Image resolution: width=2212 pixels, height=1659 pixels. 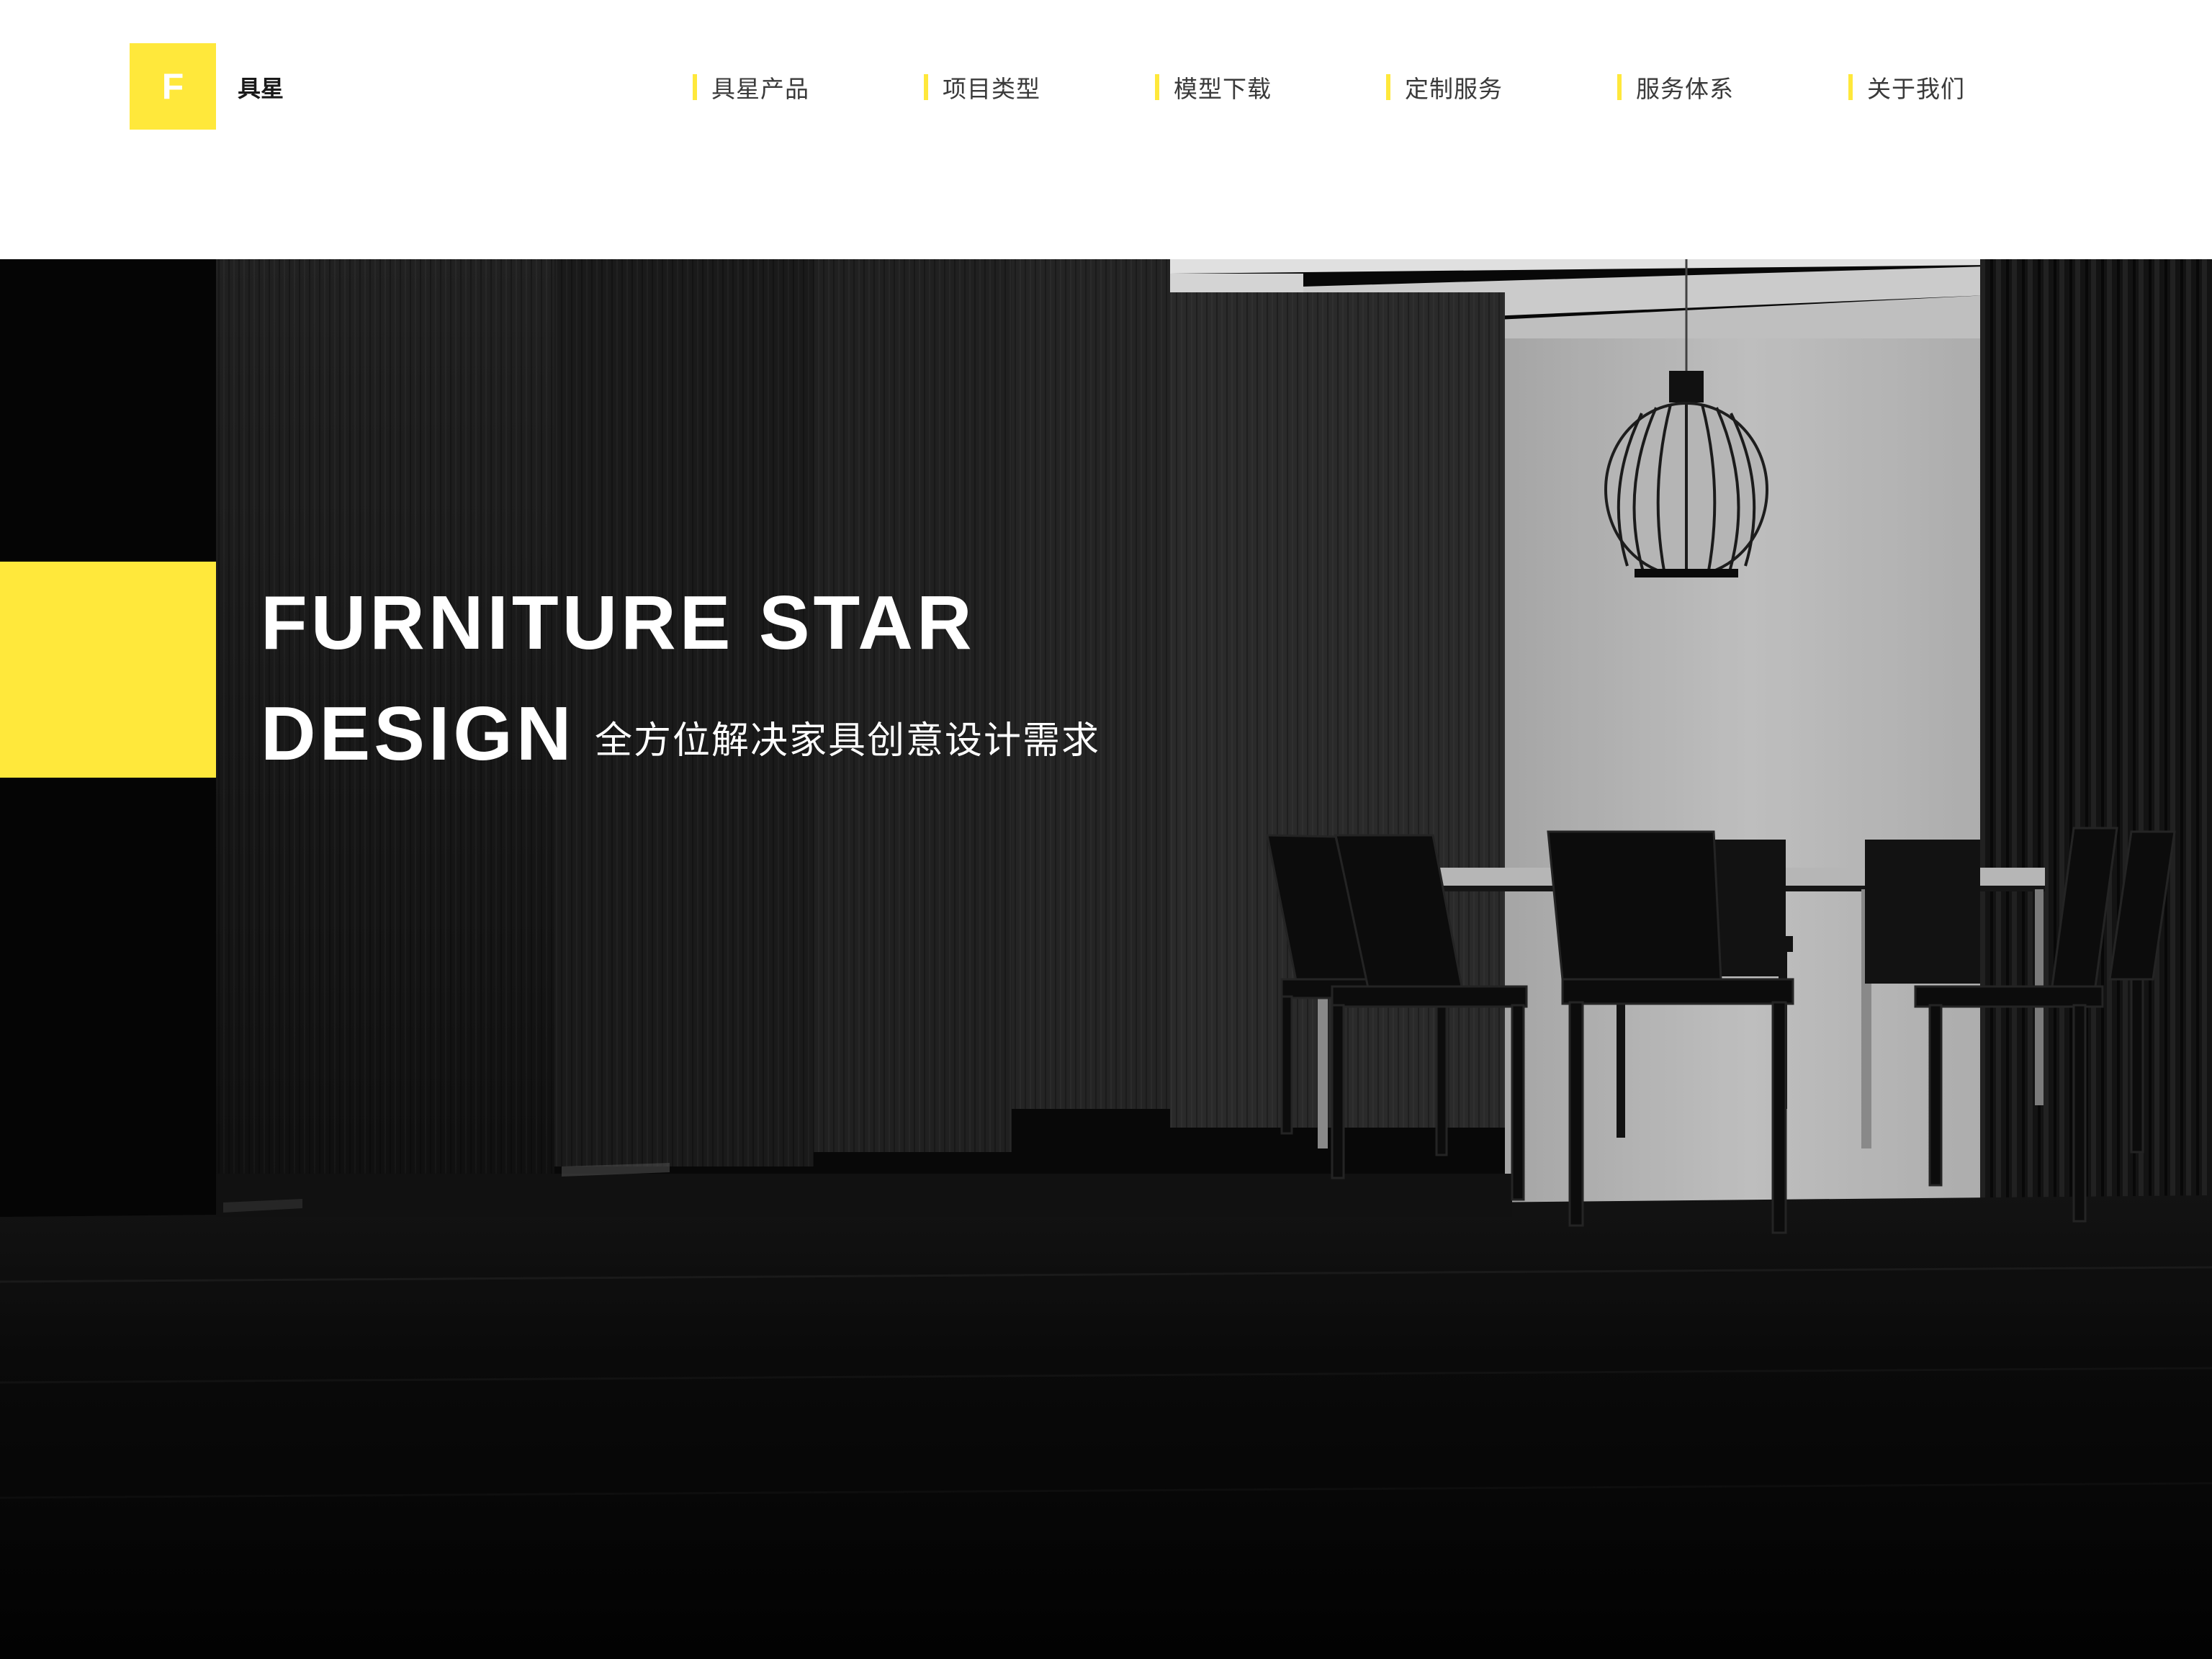 I want to click on nav-label: 模型下载, so click(x=1223, y=89).